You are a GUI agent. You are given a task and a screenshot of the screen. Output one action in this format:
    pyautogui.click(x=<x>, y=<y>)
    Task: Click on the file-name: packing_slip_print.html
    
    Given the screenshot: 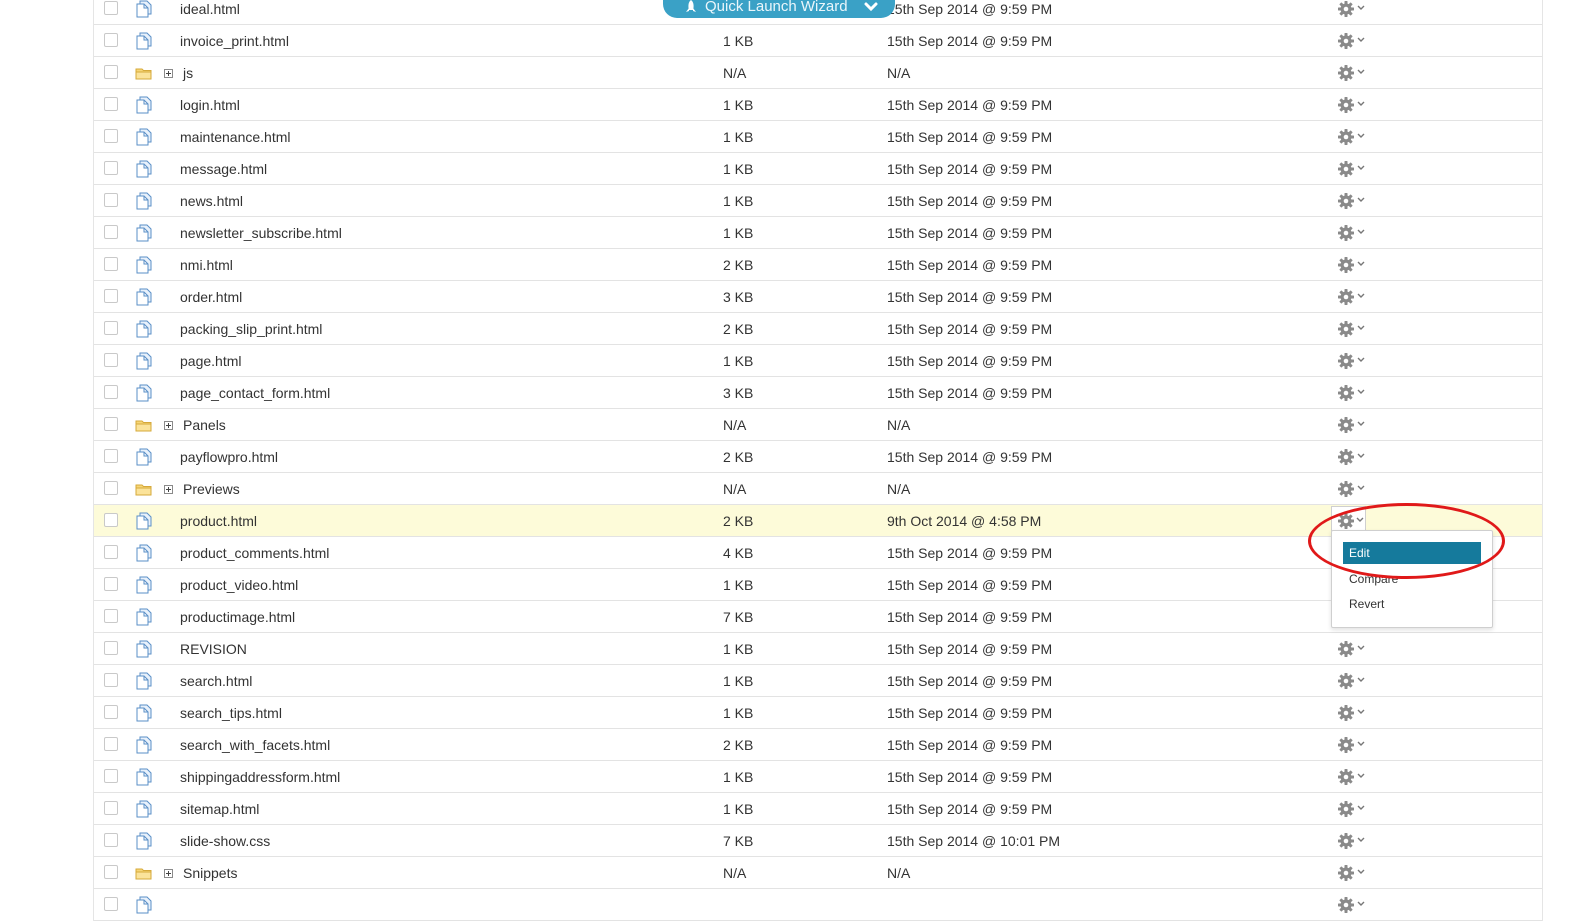 What is the action you would take?
    pyautogui.click(x=251, y=329)
    